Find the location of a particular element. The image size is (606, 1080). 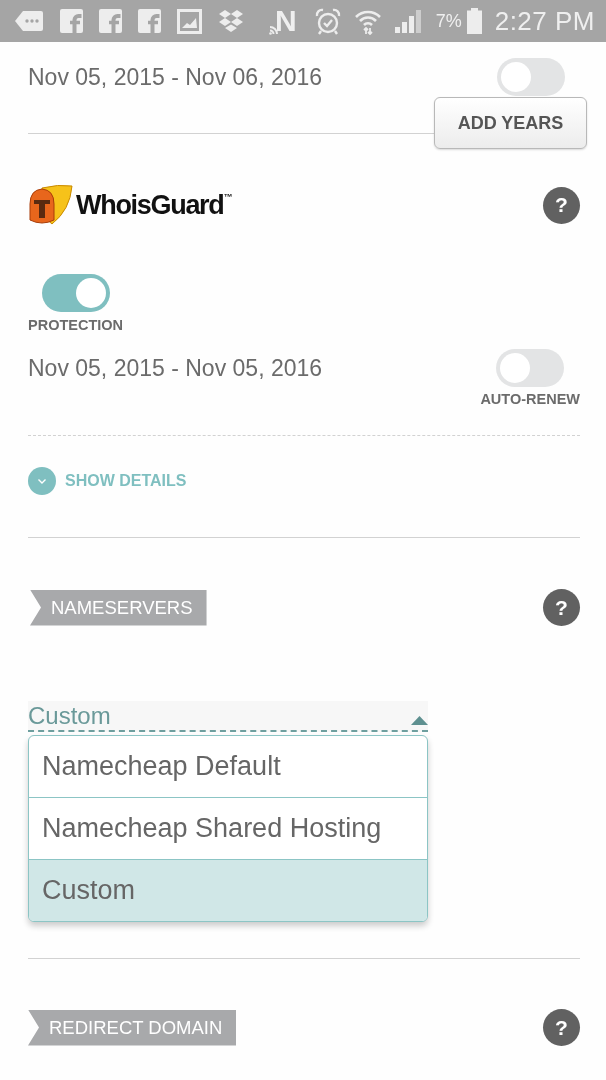

auto-renew-label: AUTO-RENEW is located at coordinates (530, 399).